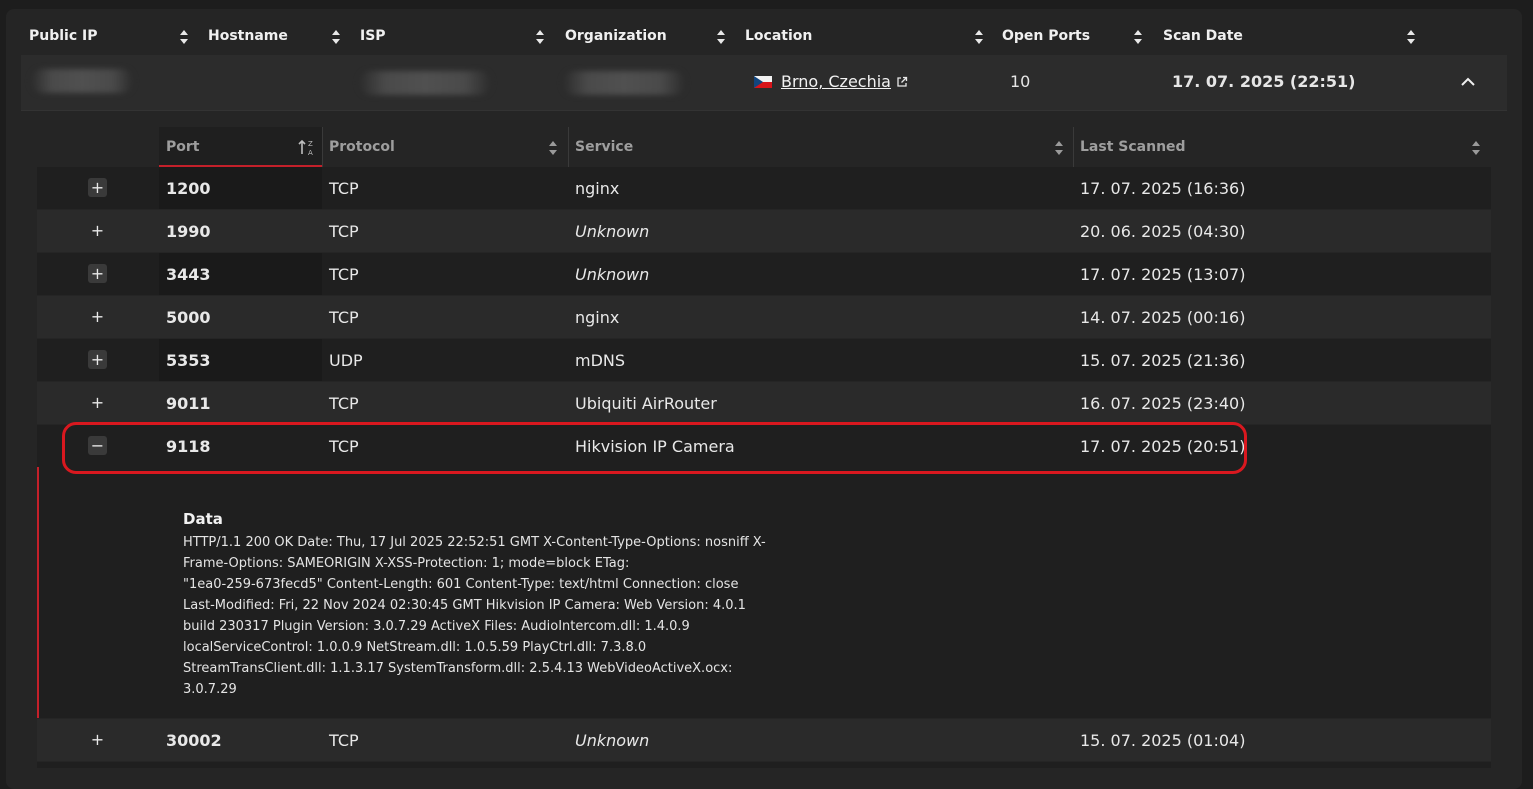 This screenshot has width=1533, height=789. I want to click on protocol: UDP, so click(346, 360).